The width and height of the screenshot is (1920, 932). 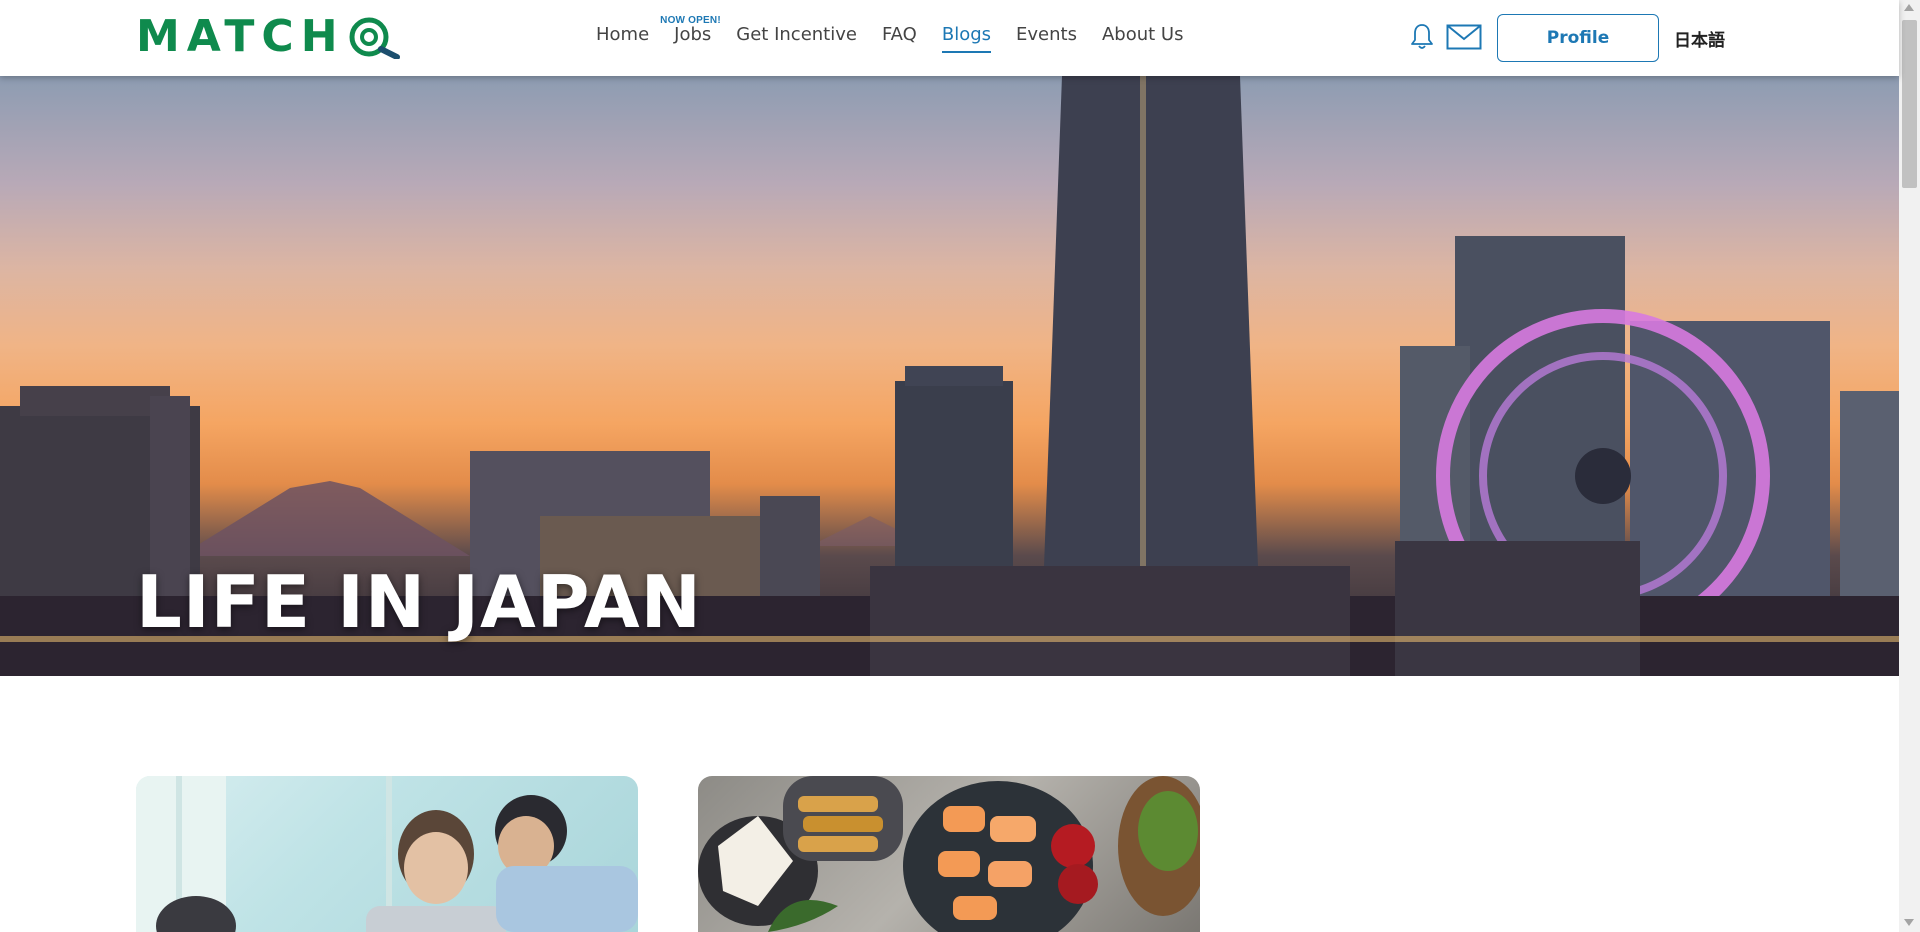 What do you see at coordinates (374, 38) in the screenshot?
I see `magnifier-at-logo-icon` at bounding box center [374, 38].